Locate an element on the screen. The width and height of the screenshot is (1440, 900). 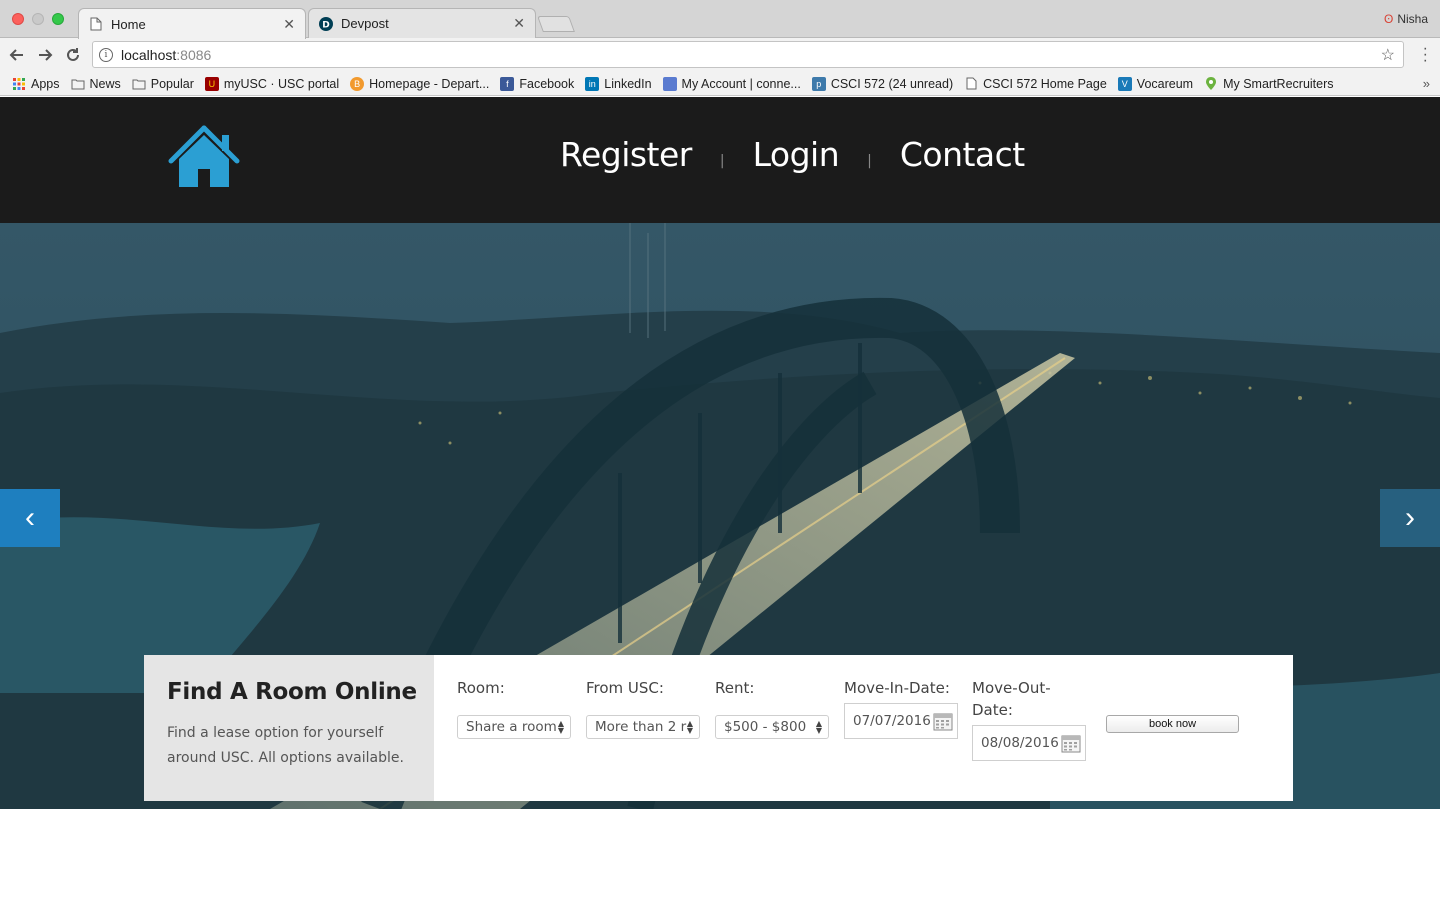
chevron-right-icon: › is located at coordinates (1410, 517).